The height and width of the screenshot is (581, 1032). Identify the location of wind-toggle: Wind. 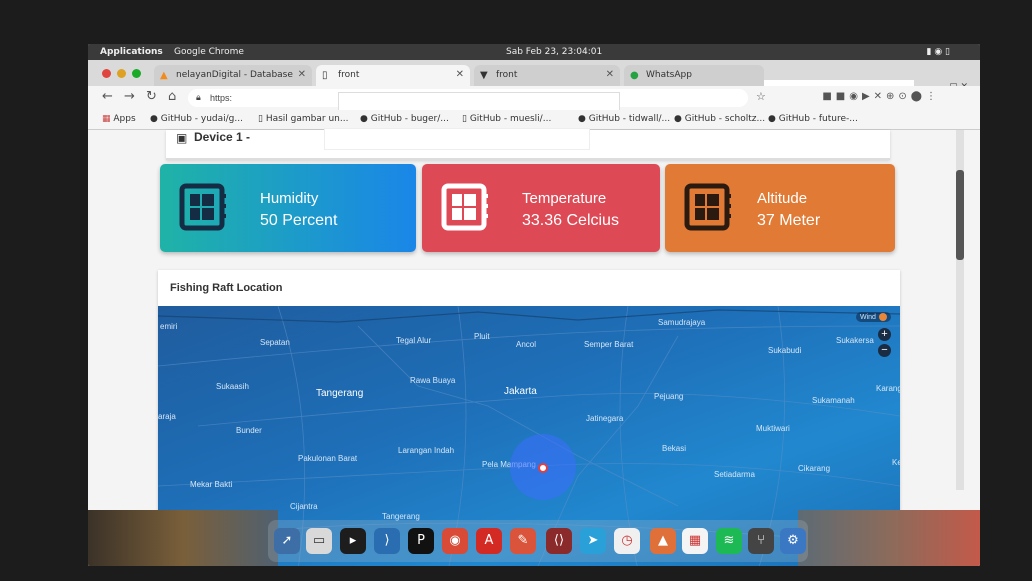
(873, 317).